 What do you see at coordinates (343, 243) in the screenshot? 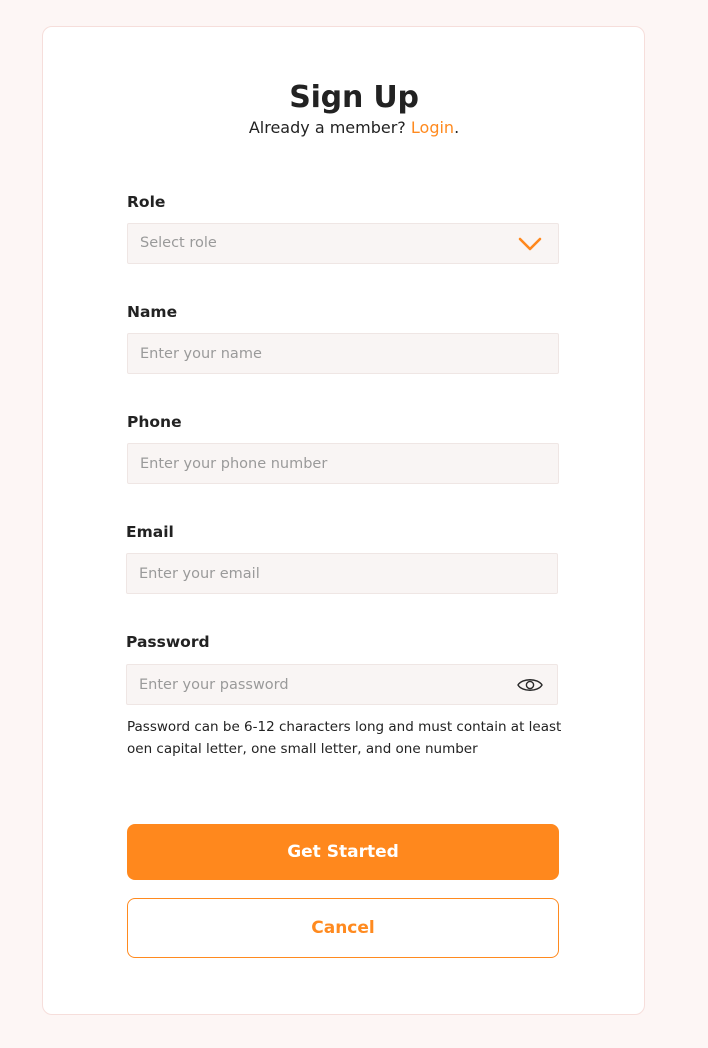
I see `role-select: Select role` at bounding box center [343, 243].